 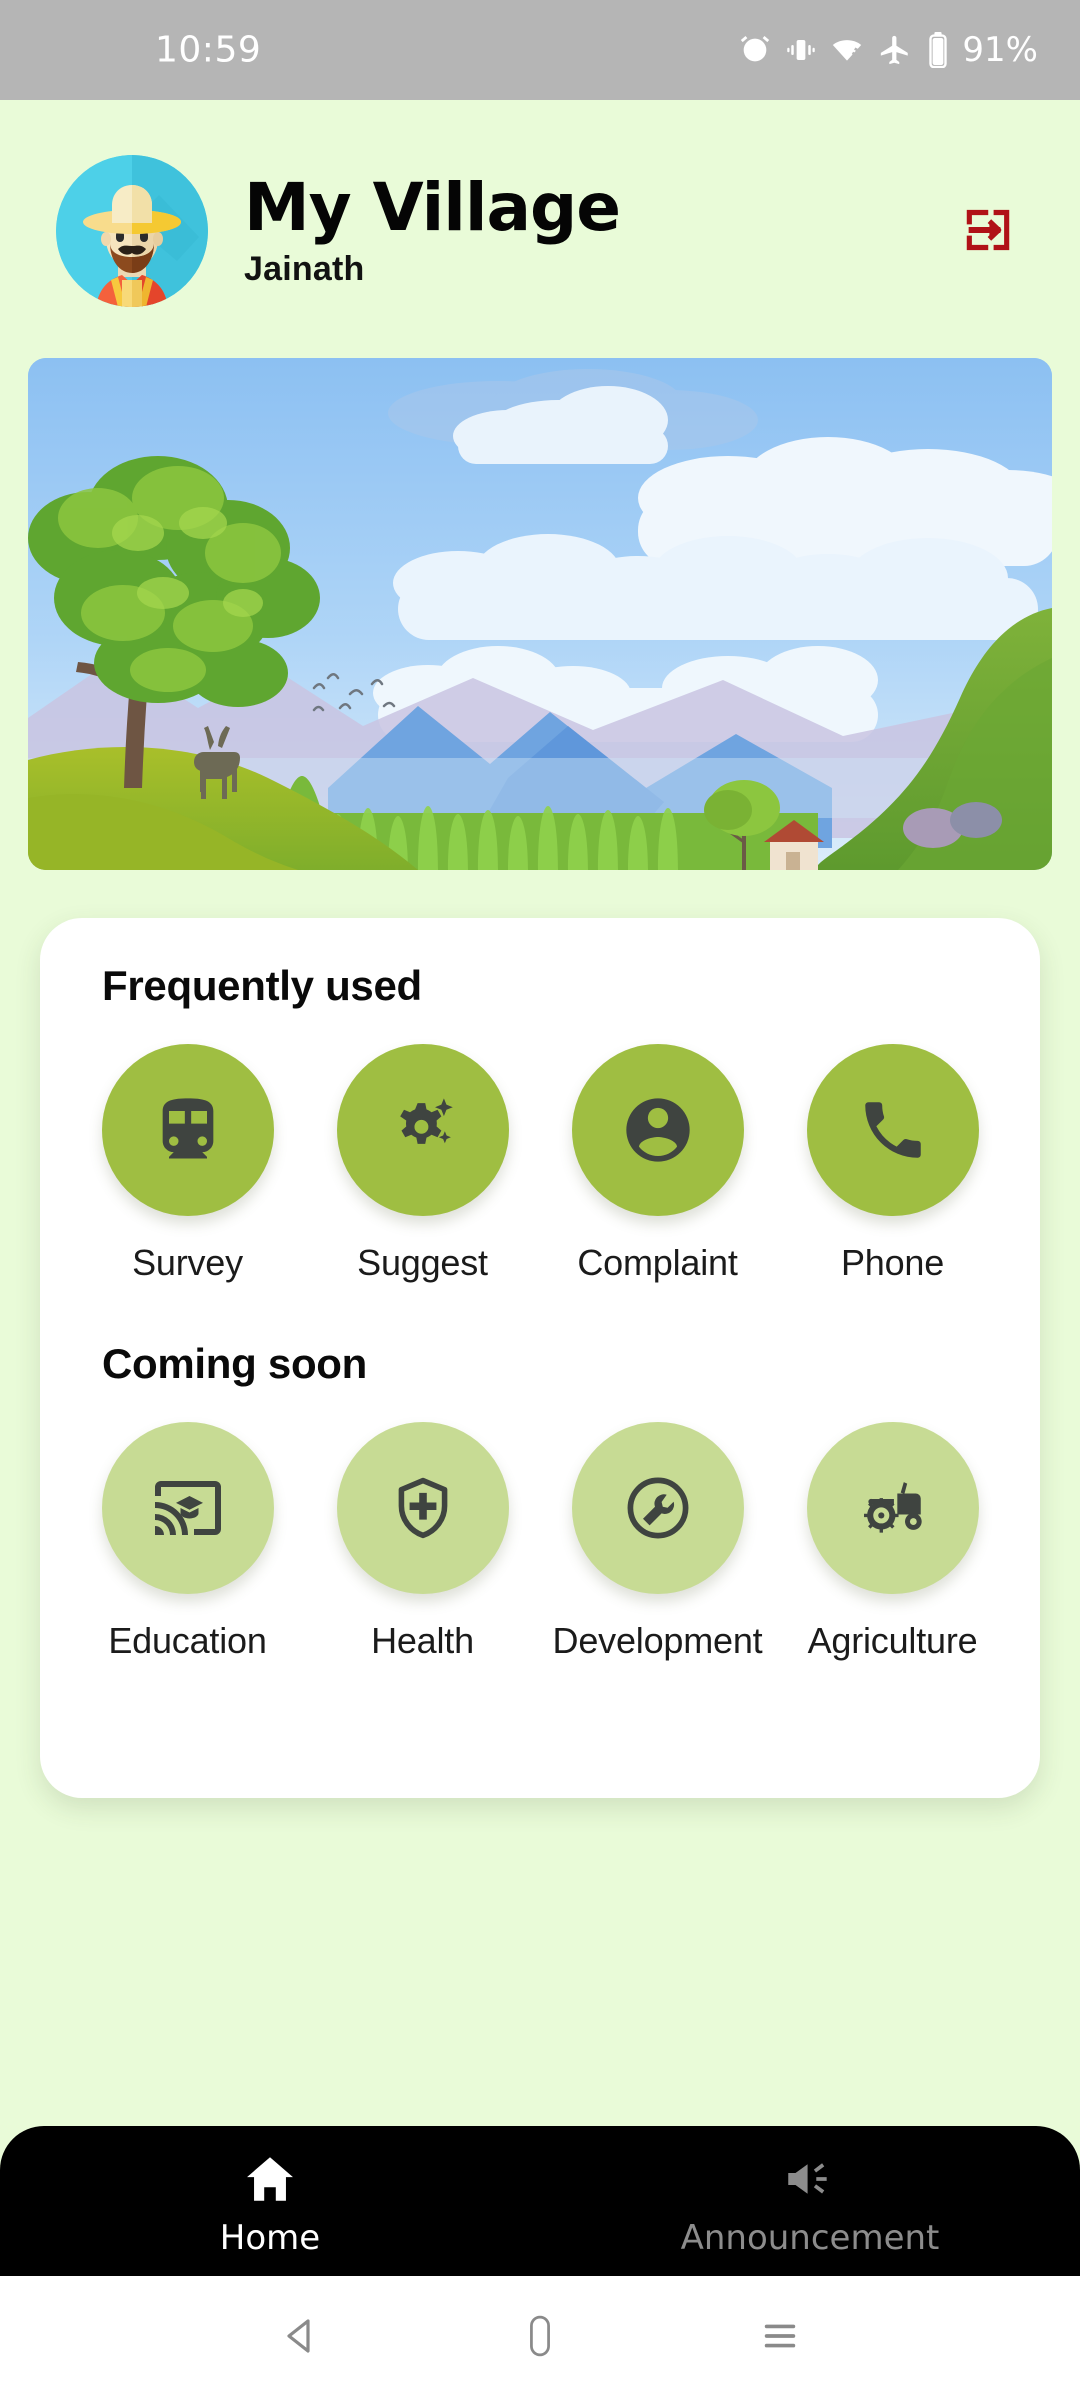 I want to click on recents-menu-icon, so click(x=780, y=2338).